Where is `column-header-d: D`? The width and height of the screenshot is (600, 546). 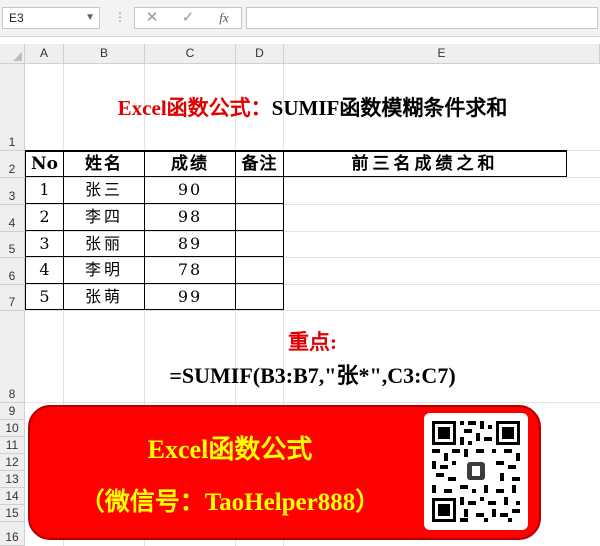
column-header-d: D is located at coordinates (260, 54).